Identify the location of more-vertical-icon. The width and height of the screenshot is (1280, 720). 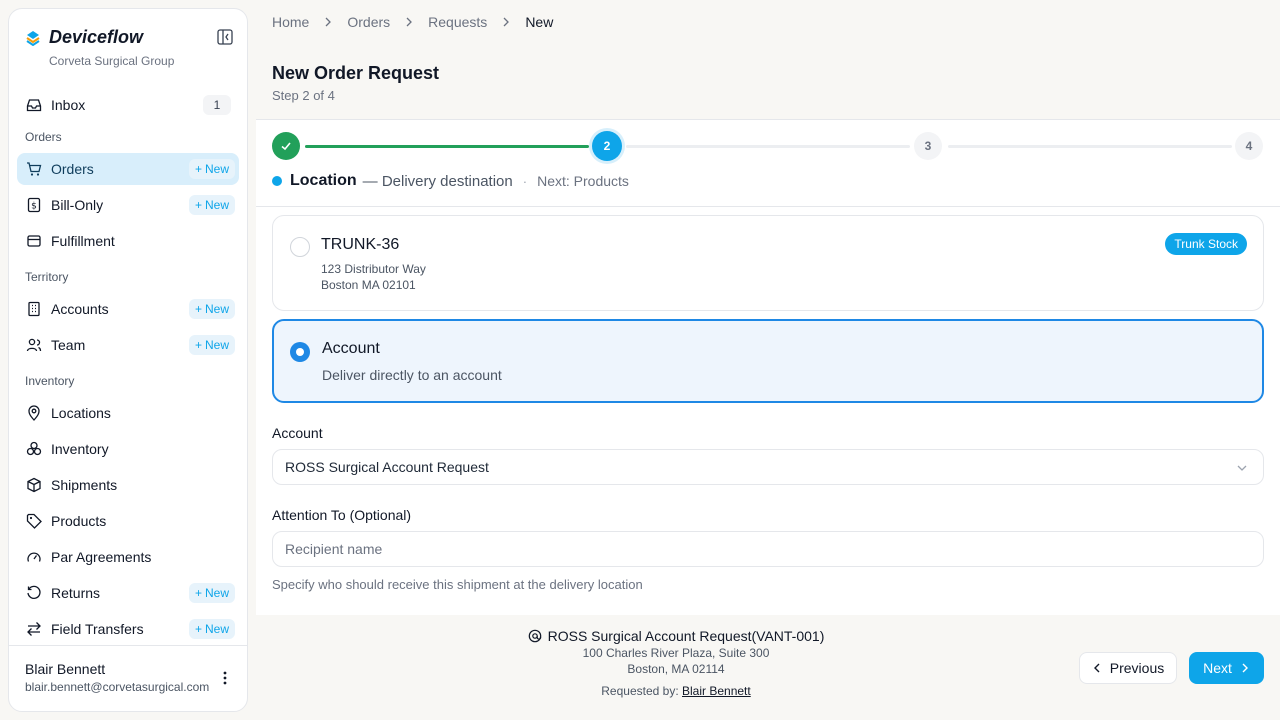
(225, 678).